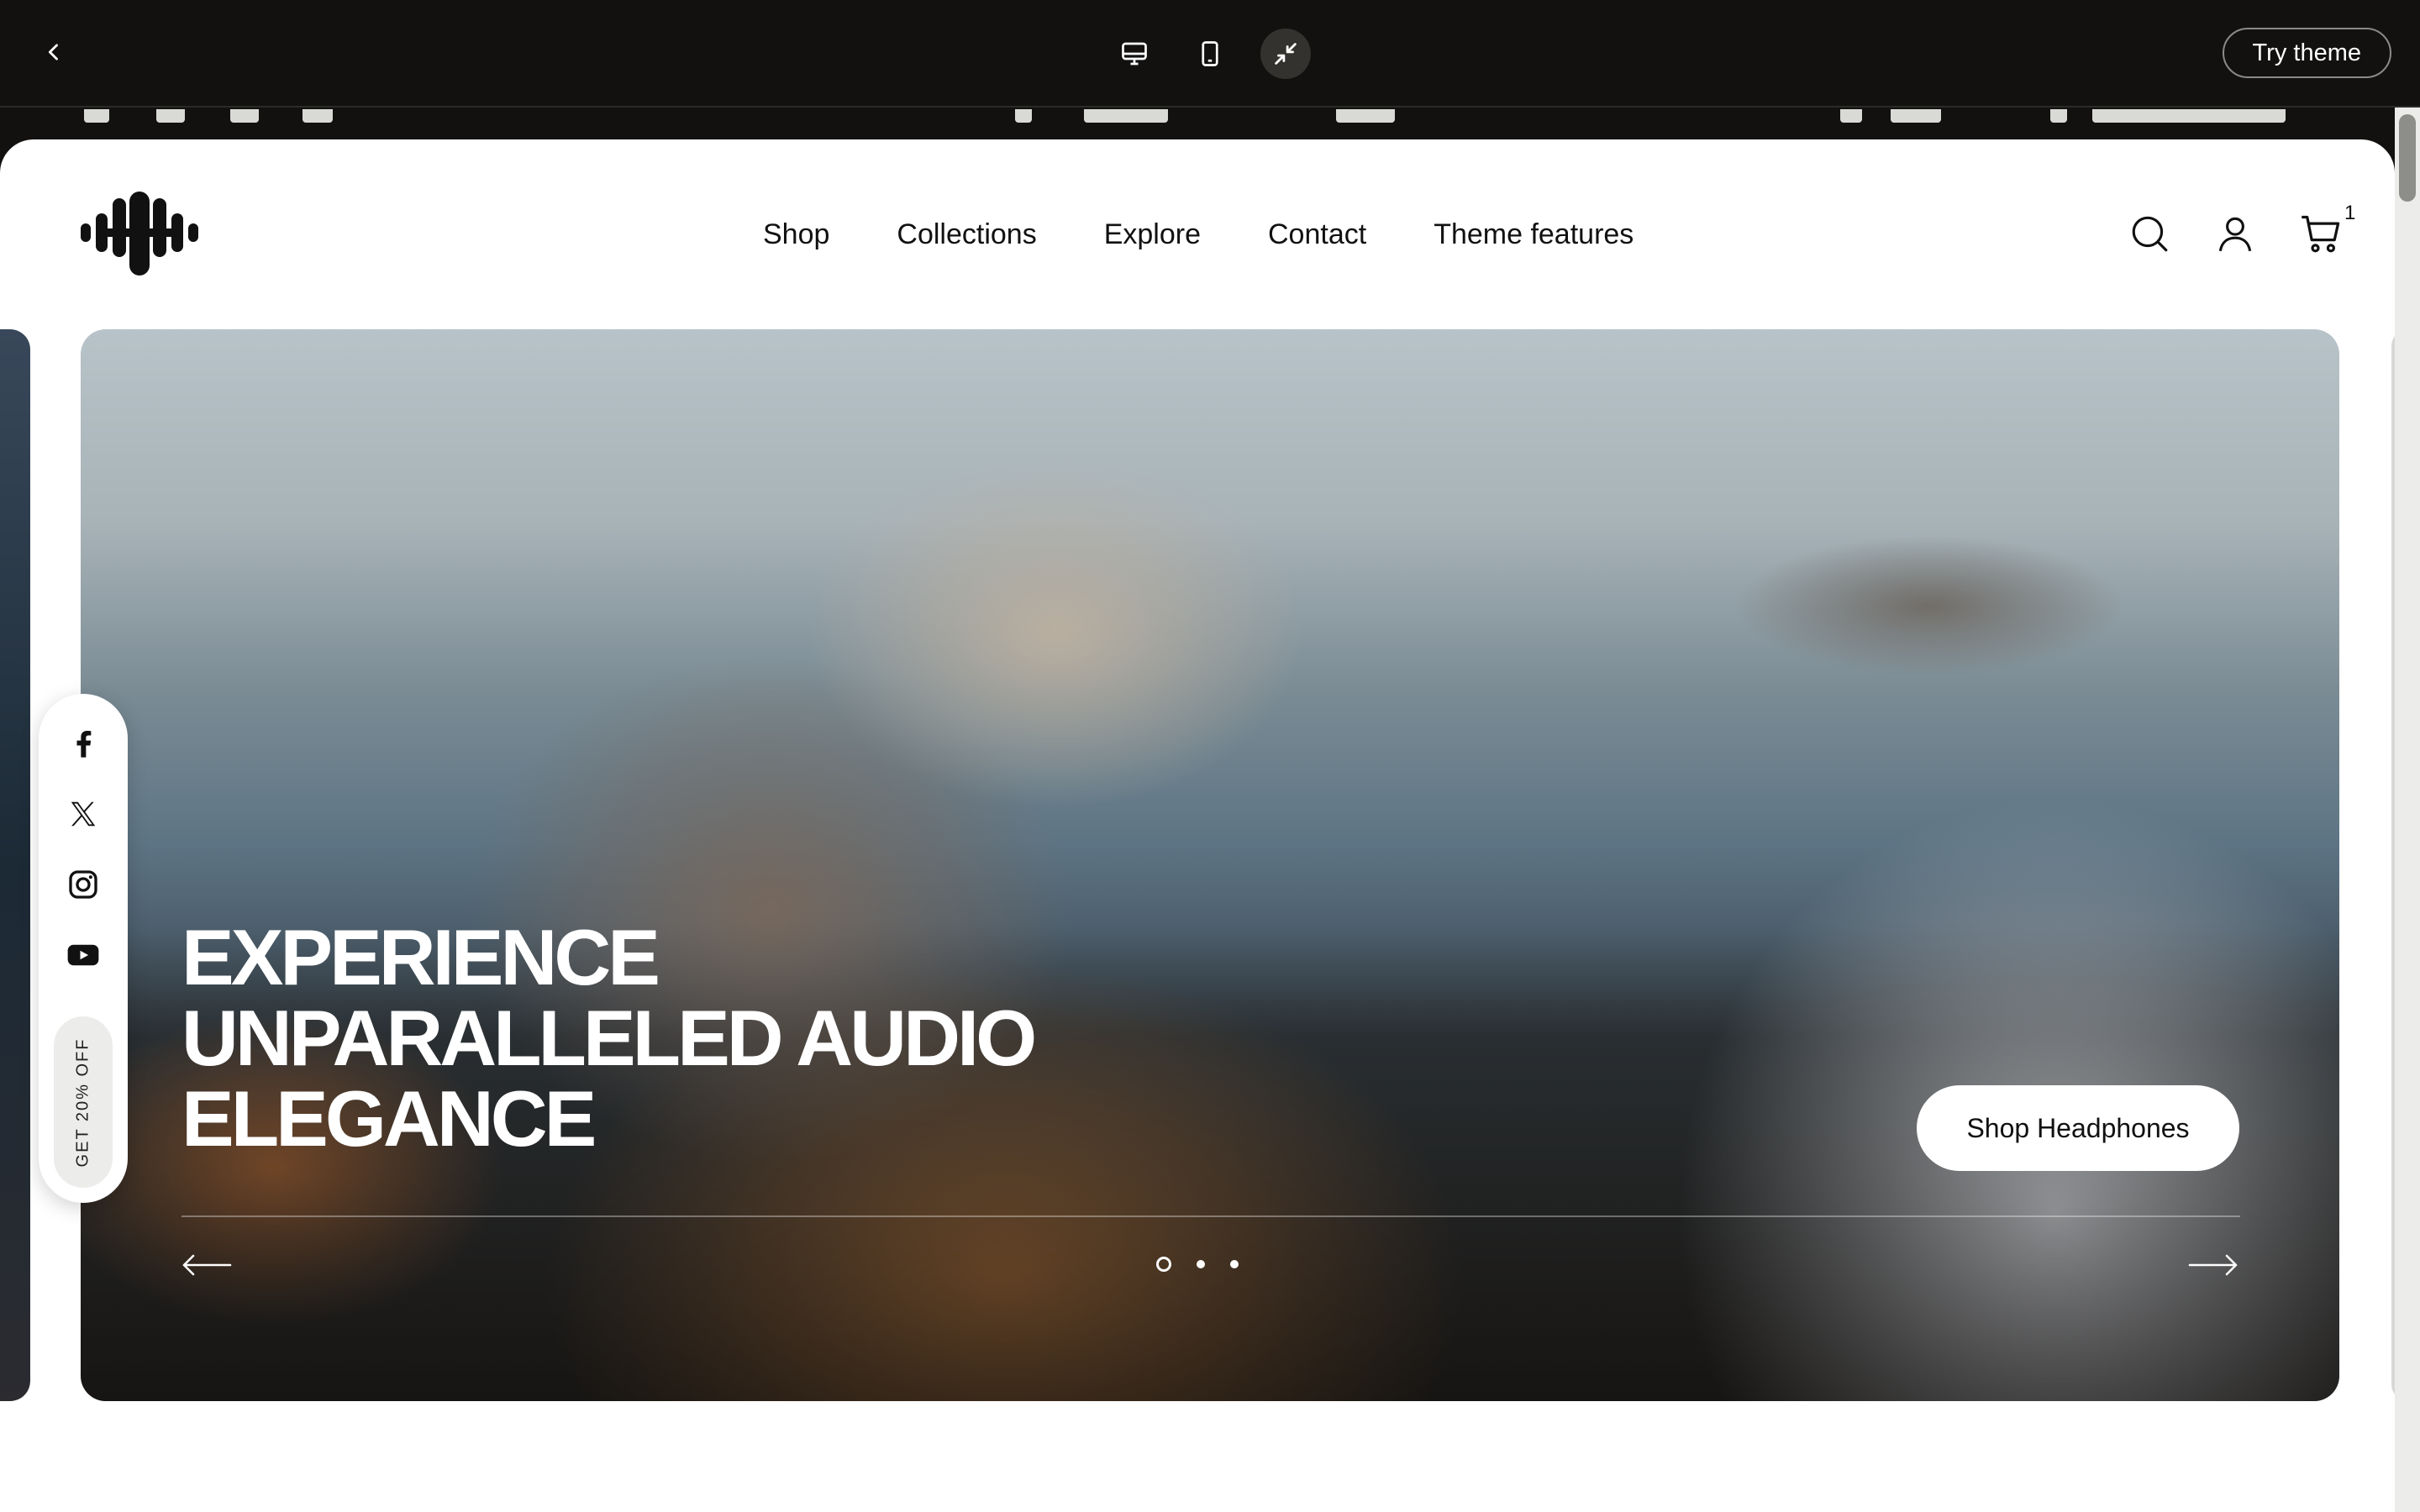 This screenshot has height=1512, width=2420. I want to click on preview-toolbar: Try theme, so click(1210, 54).